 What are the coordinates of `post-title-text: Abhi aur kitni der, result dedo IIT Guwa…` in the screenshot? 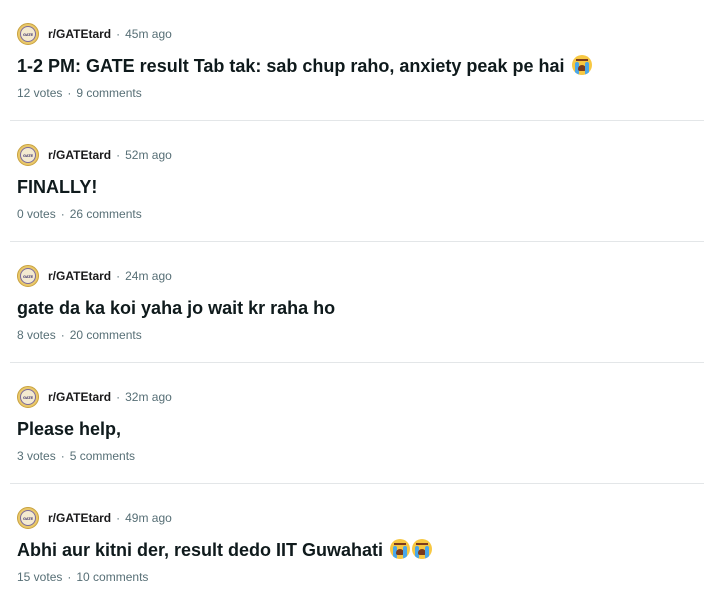 It's located at (200, 550).